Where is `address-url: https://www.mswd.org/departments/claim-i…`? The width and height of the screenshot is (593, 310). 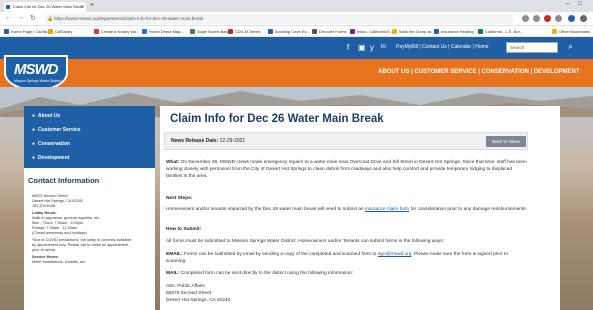
address-url: https://www.mswd.org/departments/claim-i… is located at coordinates (129, 18).